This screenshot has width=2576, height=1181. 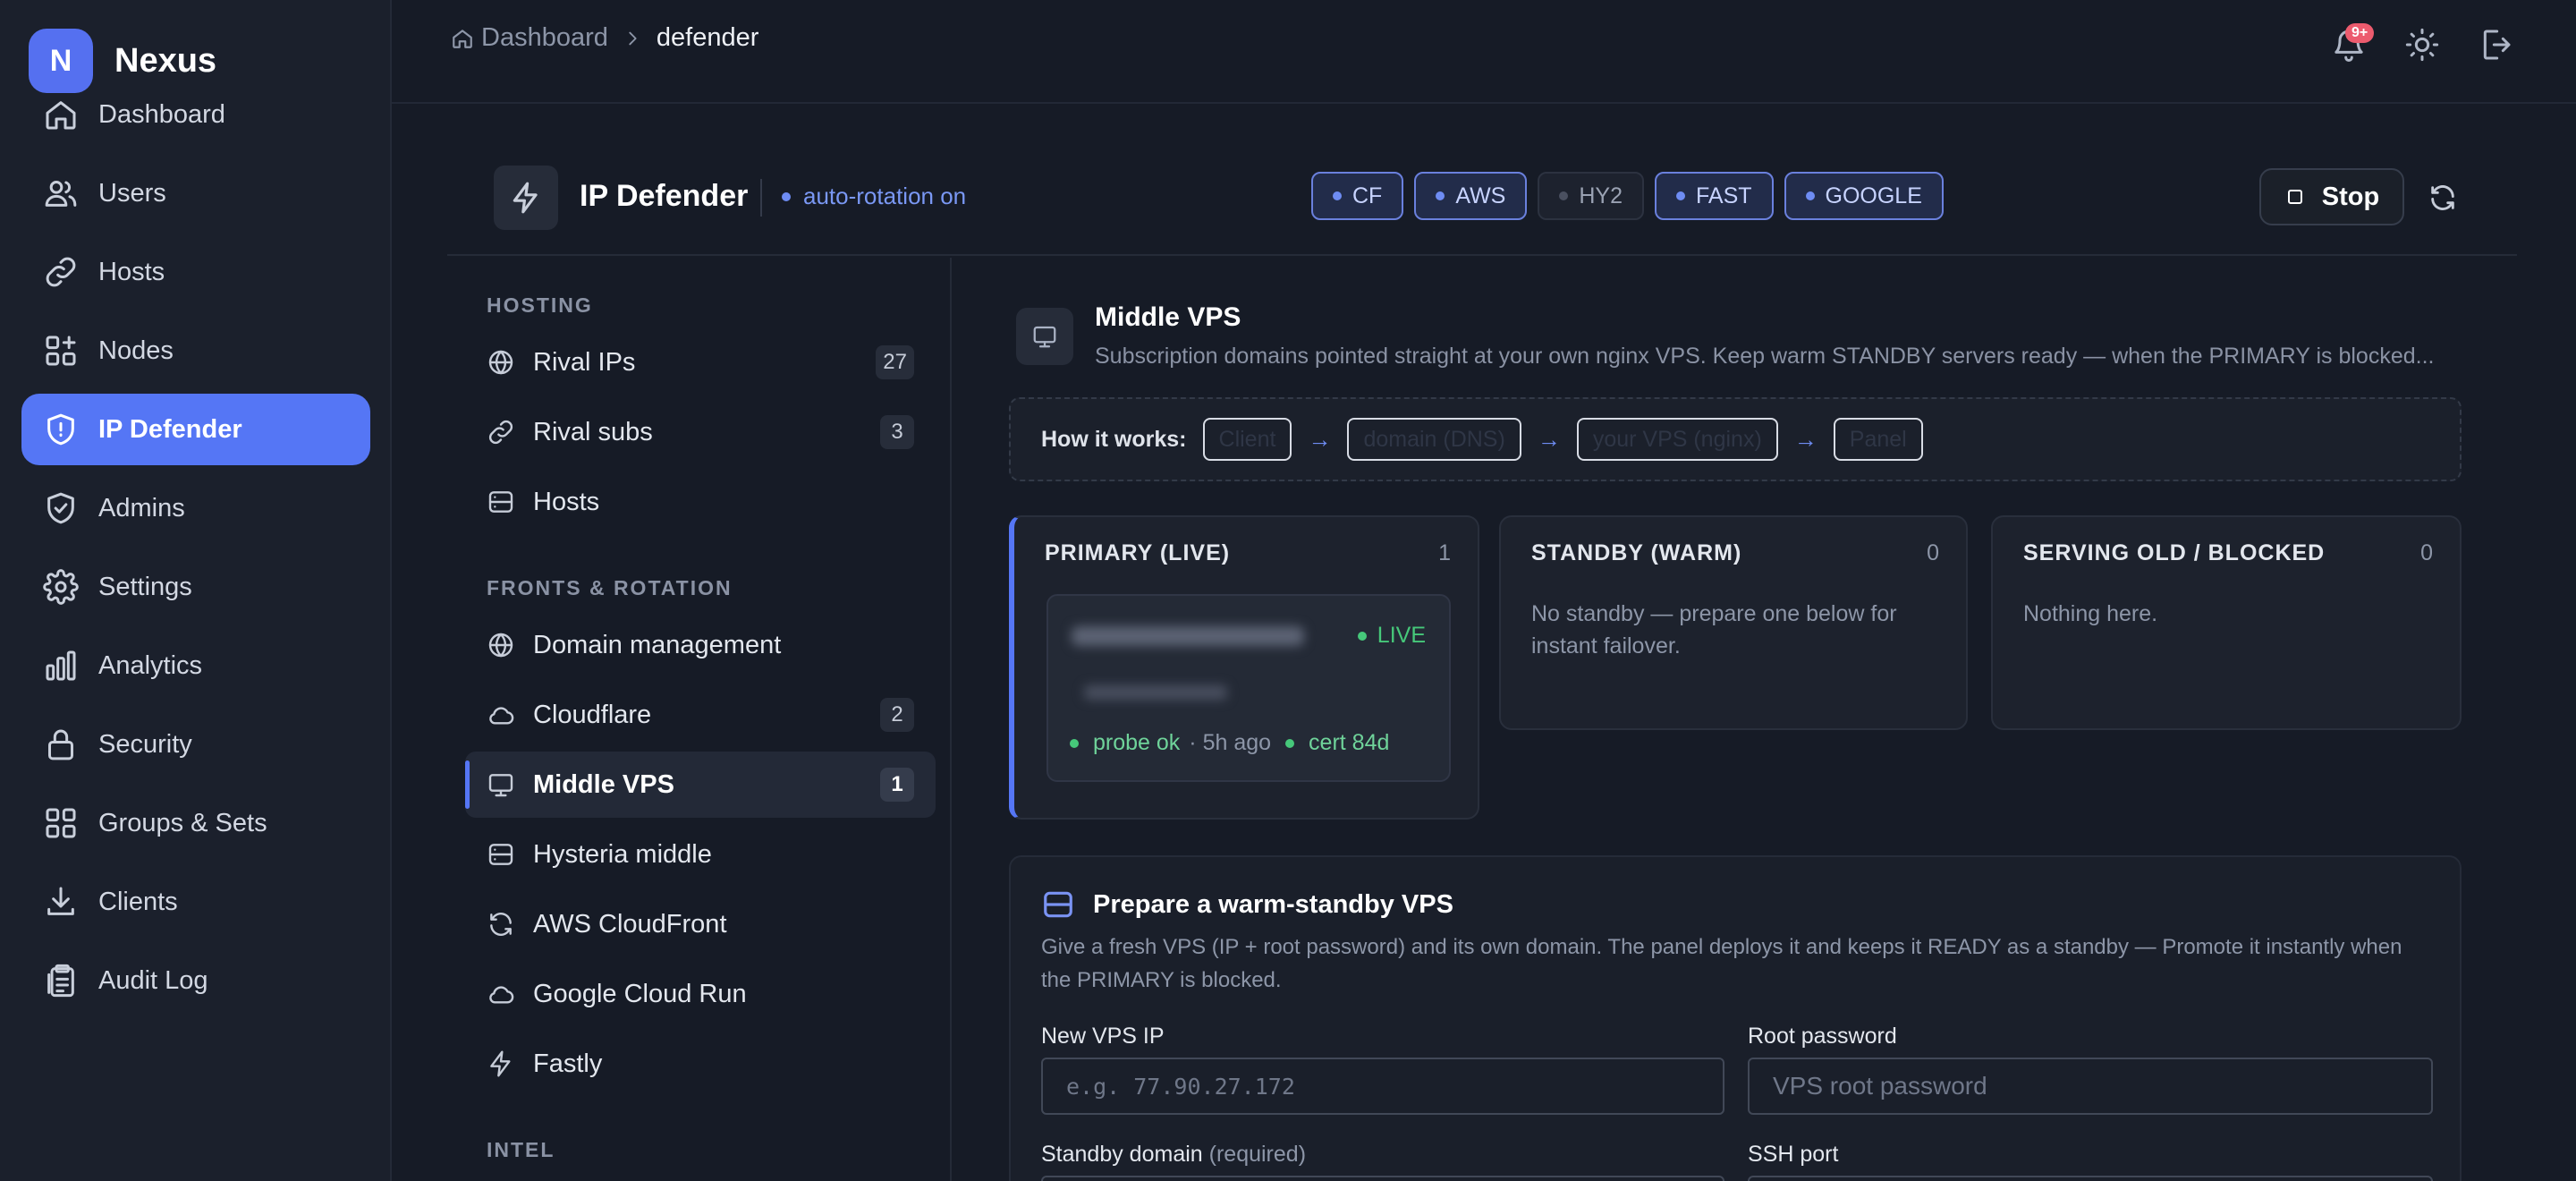 What do you see at coordinates (1677, 439) in the screenshot?
I see `flow-step: your VPS (nginx)` at bounding box center [1677, 439].